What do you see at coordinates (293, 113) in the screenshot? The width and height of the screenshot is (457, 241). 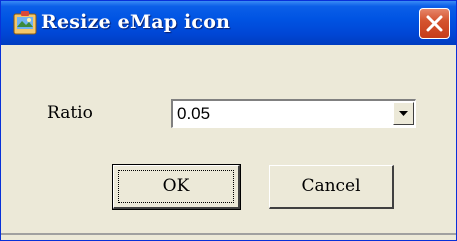 I see `ratio-select: 0.05` at bounding box center [293, 113].